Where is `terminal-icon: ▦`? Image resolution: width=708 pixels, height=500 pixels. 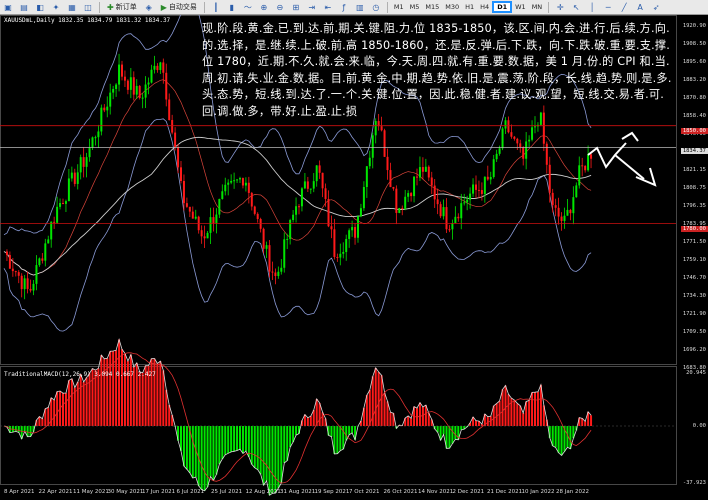 terminal-icon: ▦ is located at coordinates (72, 7).